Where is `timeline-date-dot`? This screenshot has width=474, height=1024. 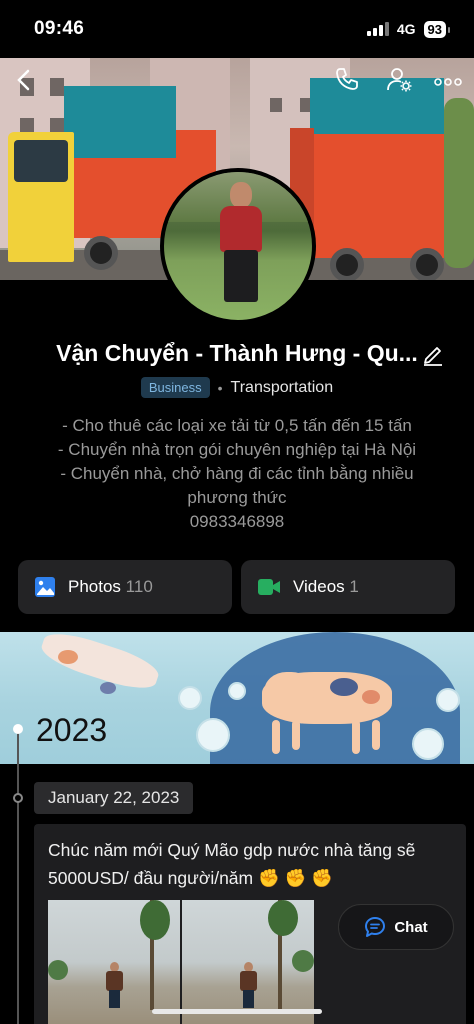
timeline-date-dot is located at coordinates (18, 798).